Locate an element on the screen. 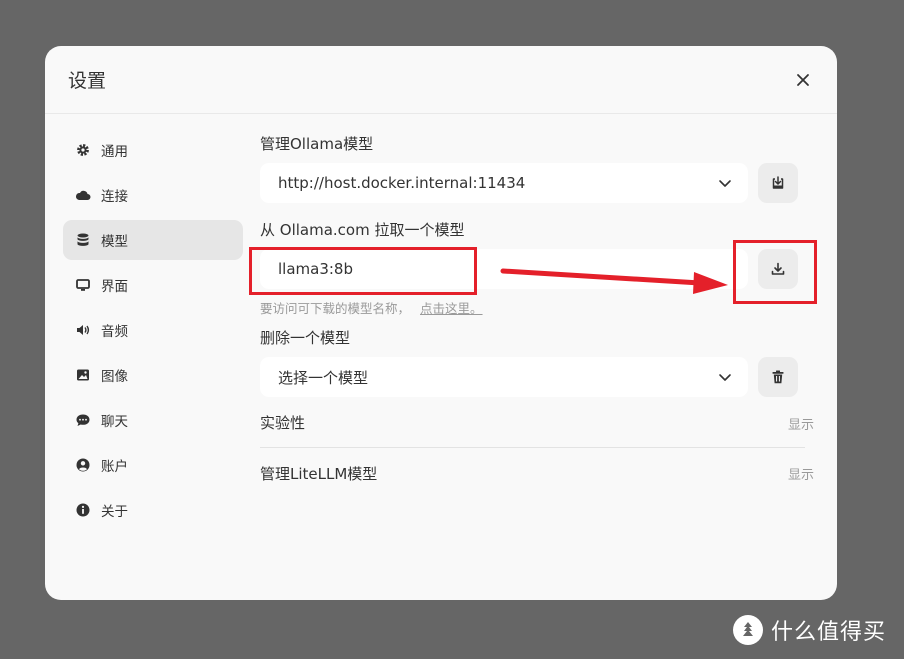 The height and width of the screenshot is (659, 904). watermark-text: 什么值得买 is located at coordinates (829, 632).